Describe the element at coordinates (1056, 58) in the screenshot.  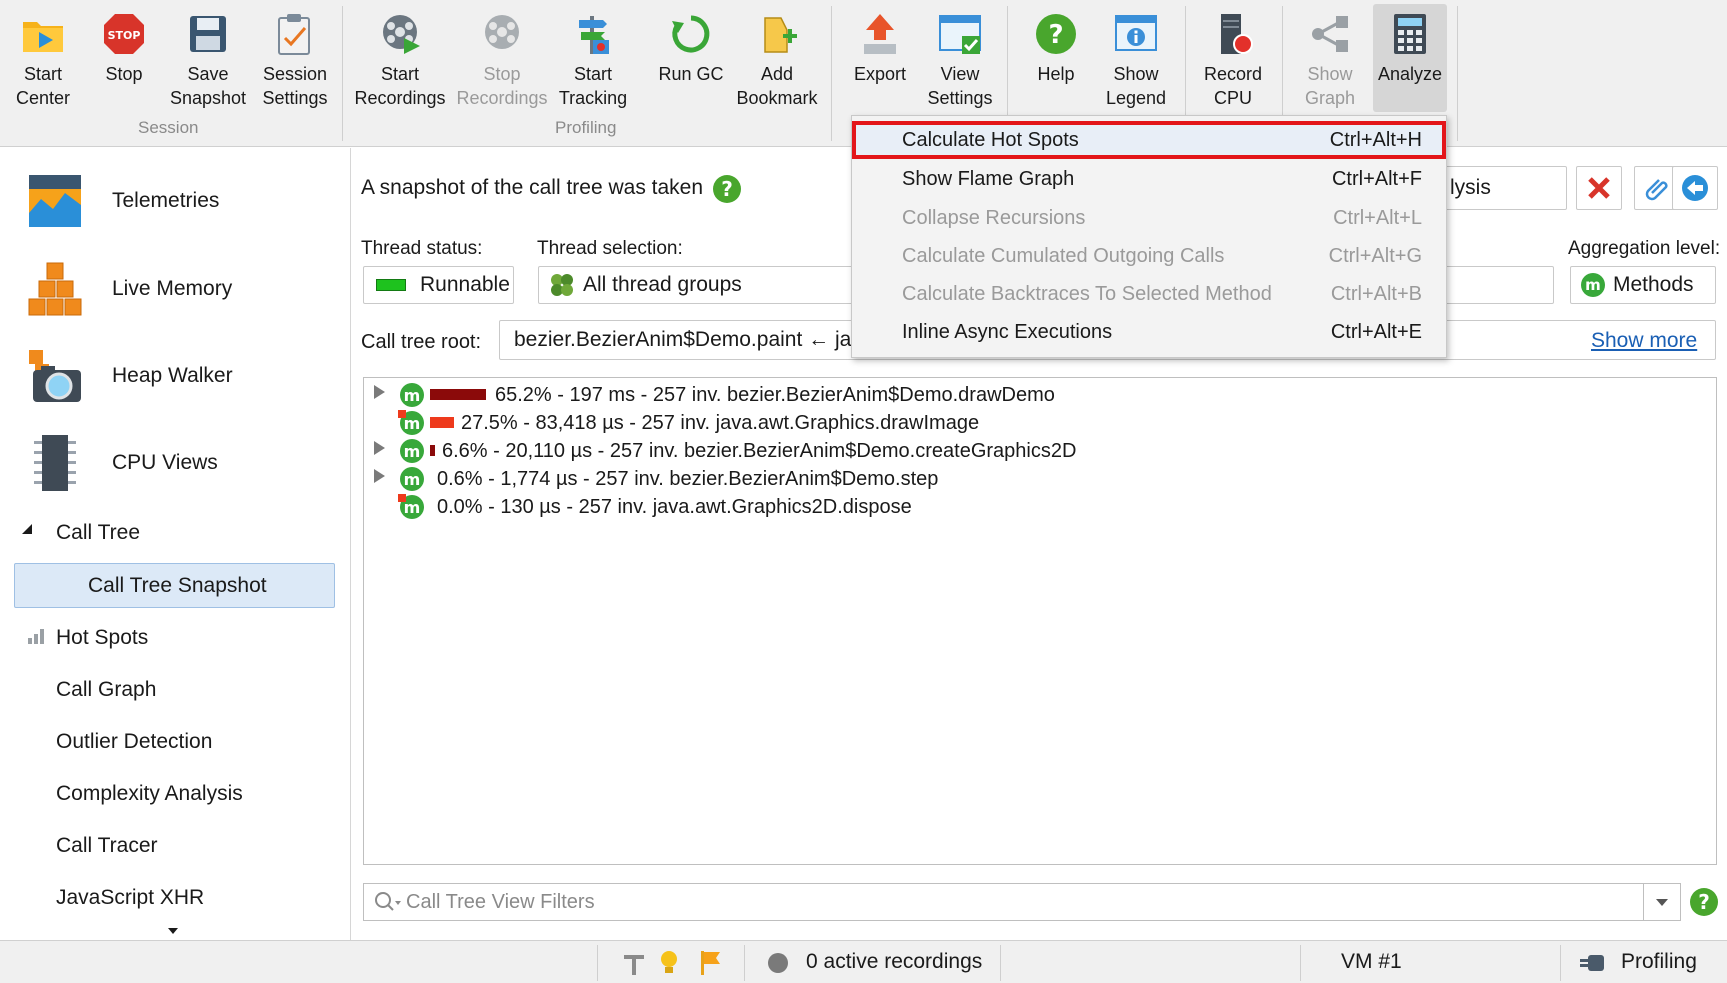
I see `help-button: ? Help` at that location.